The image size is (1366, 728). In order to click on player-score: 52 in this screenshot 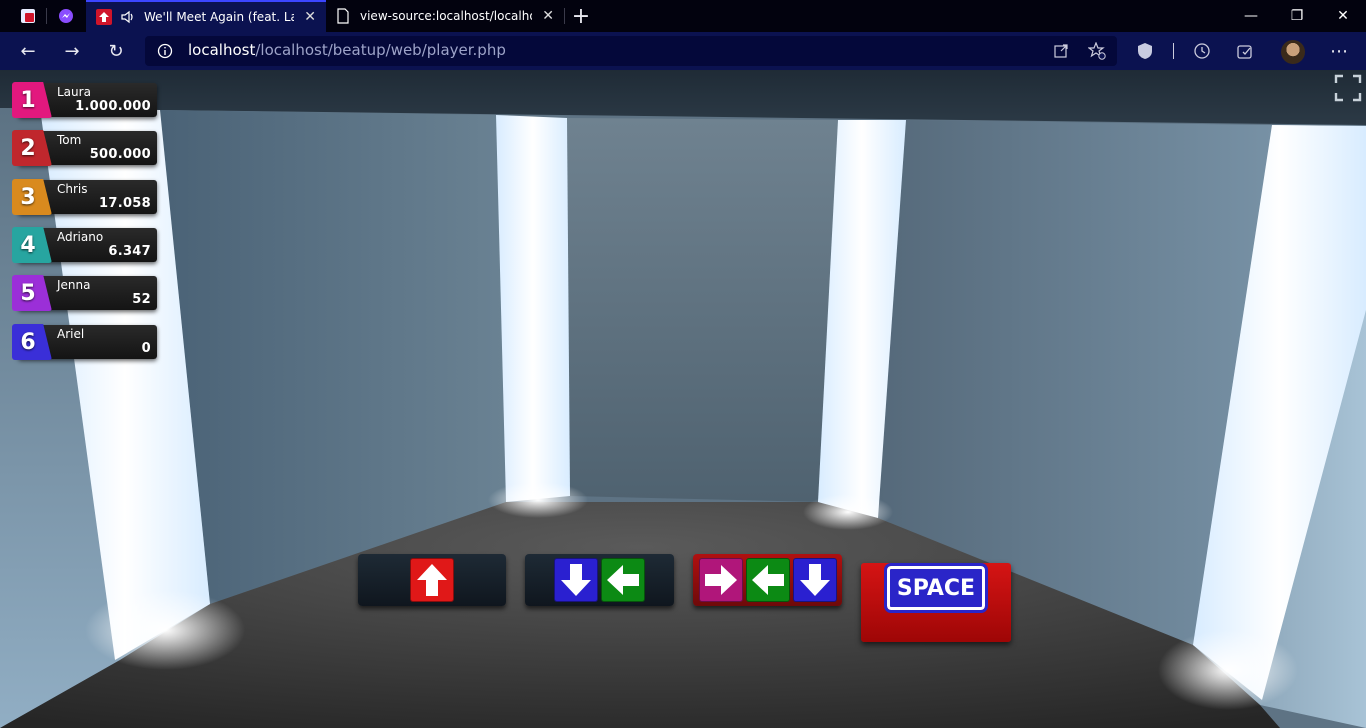, I will do `click(141, 299)`.